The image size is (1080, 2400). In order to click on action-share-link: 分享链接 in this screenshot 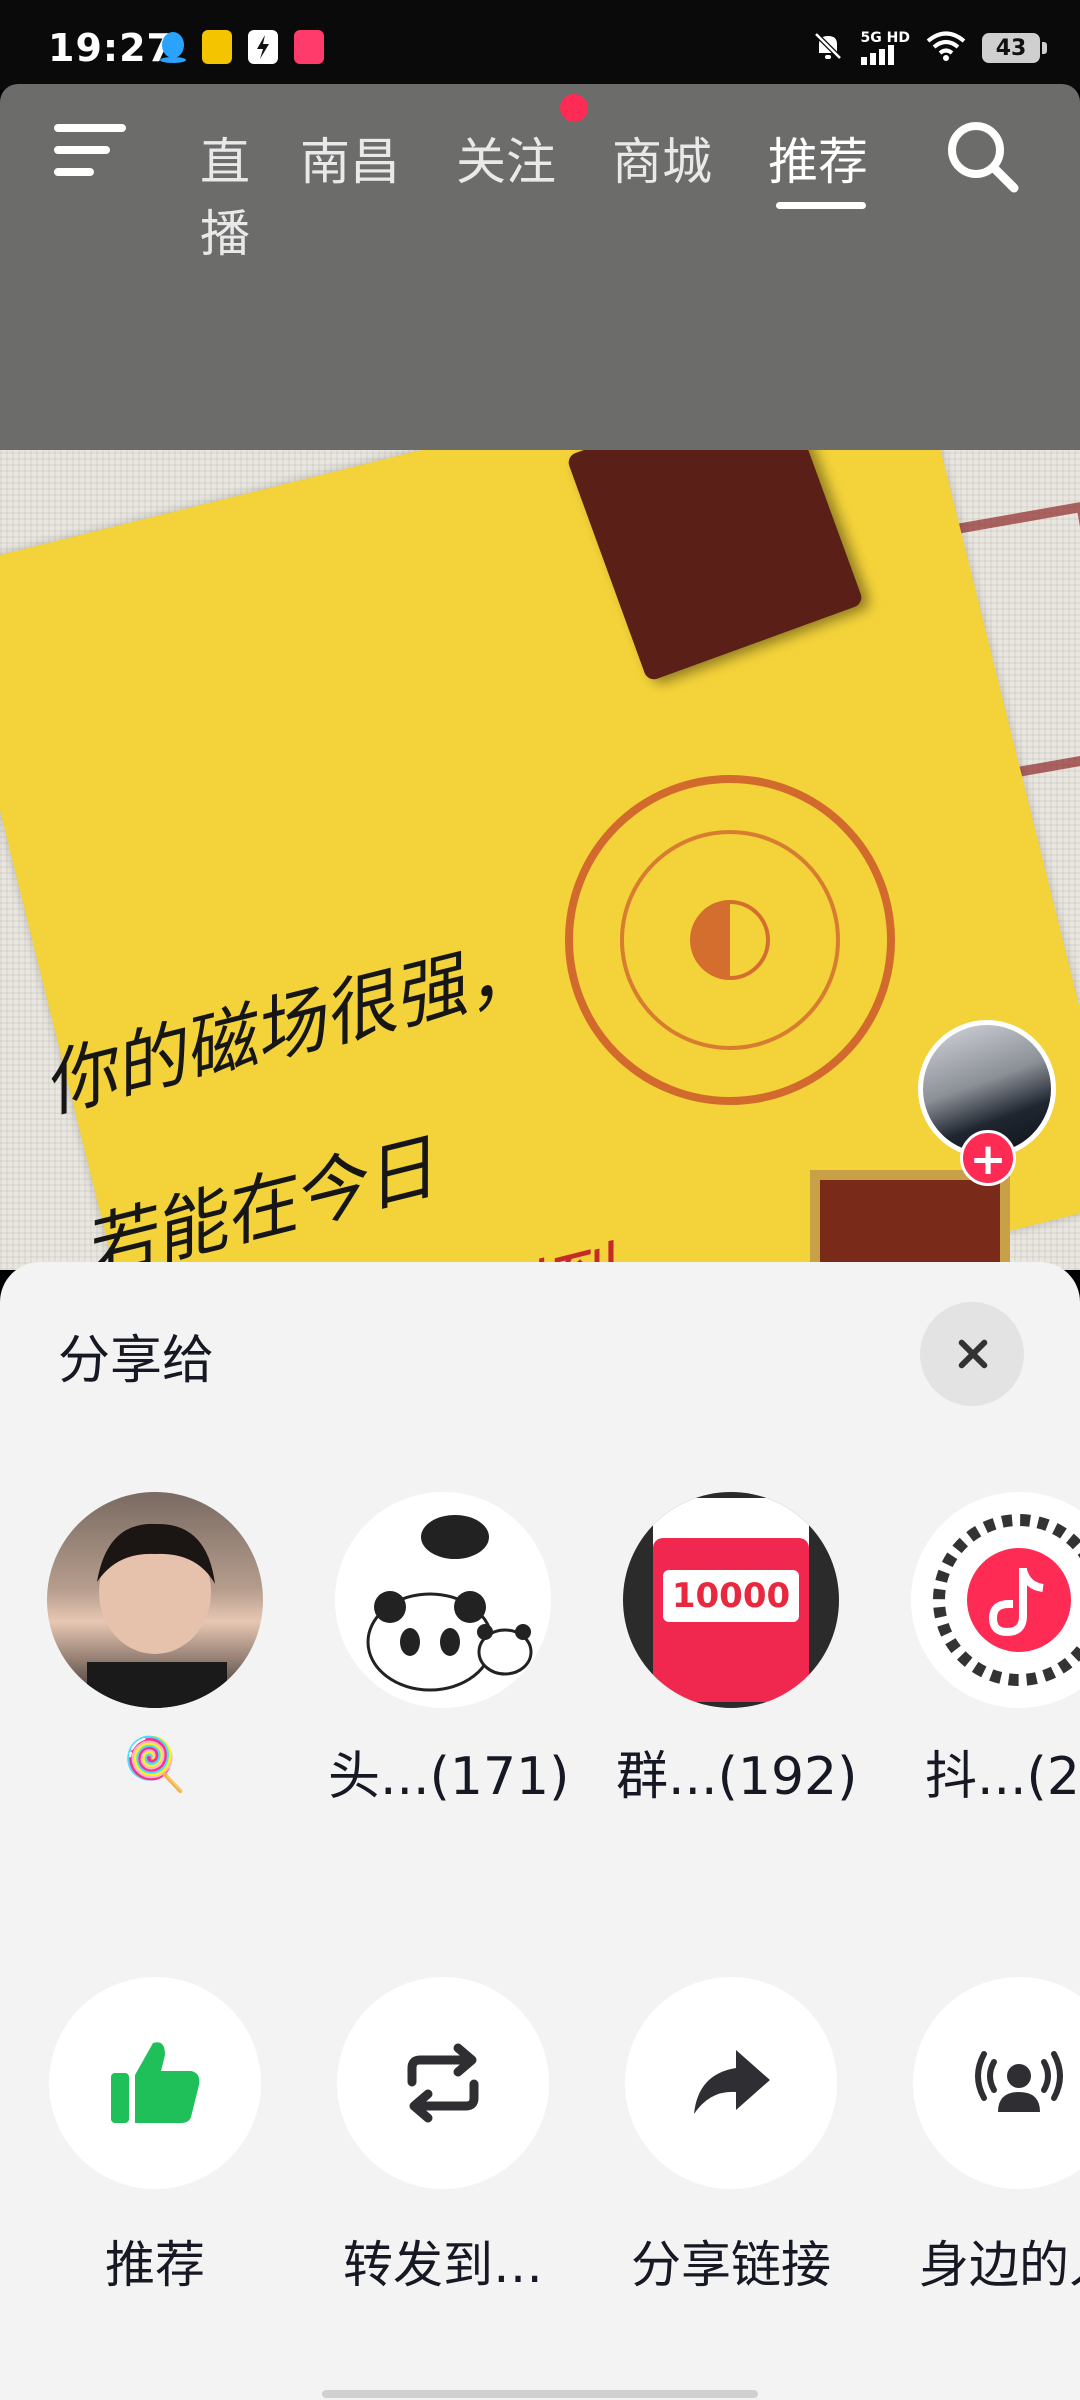, I will do `click(731, 2137)`.